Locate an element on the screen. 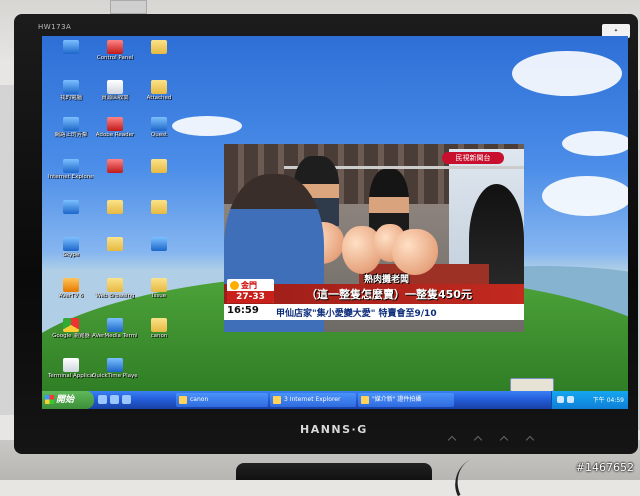  desktop-icon-label: AVerTV 6 is located at coordinates (71, 296).